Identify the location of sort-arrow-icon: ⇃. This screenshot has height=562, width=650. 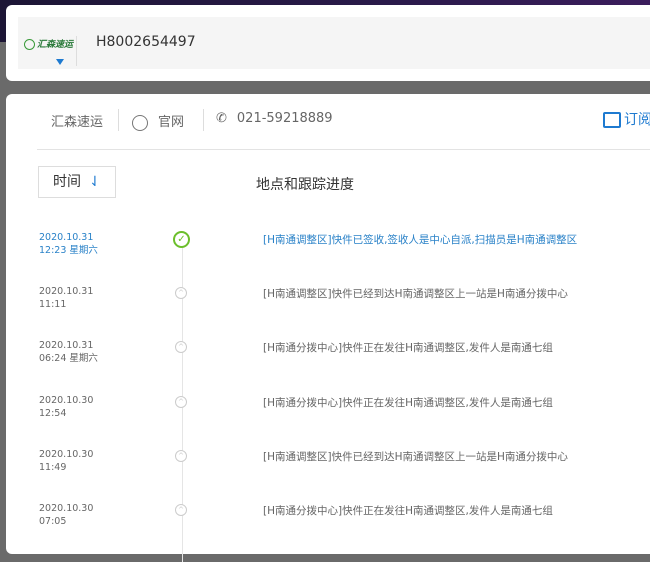
(95, 182).